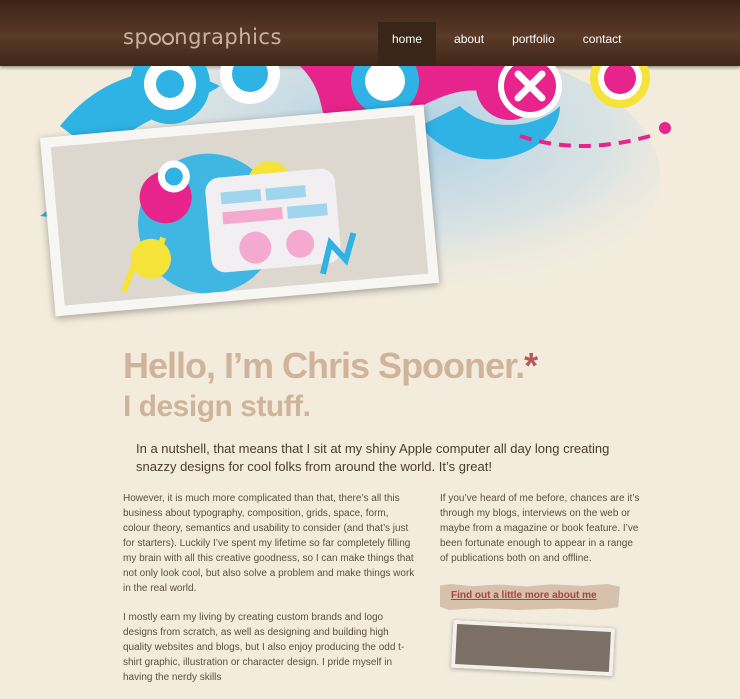  I want to click on photo-artwork, so click(239, 210).